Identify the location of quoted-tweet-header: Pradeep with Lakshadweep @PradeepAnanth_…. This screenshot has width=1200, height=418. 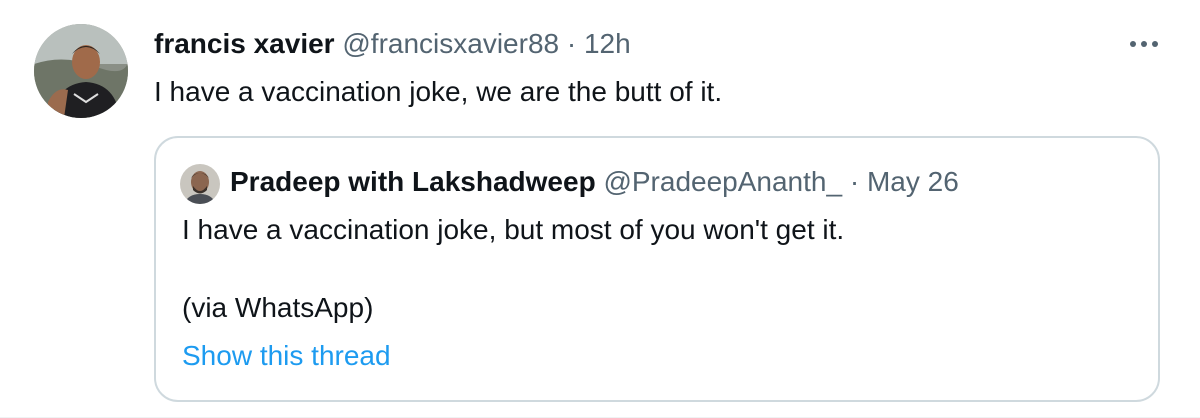
(594, 182).